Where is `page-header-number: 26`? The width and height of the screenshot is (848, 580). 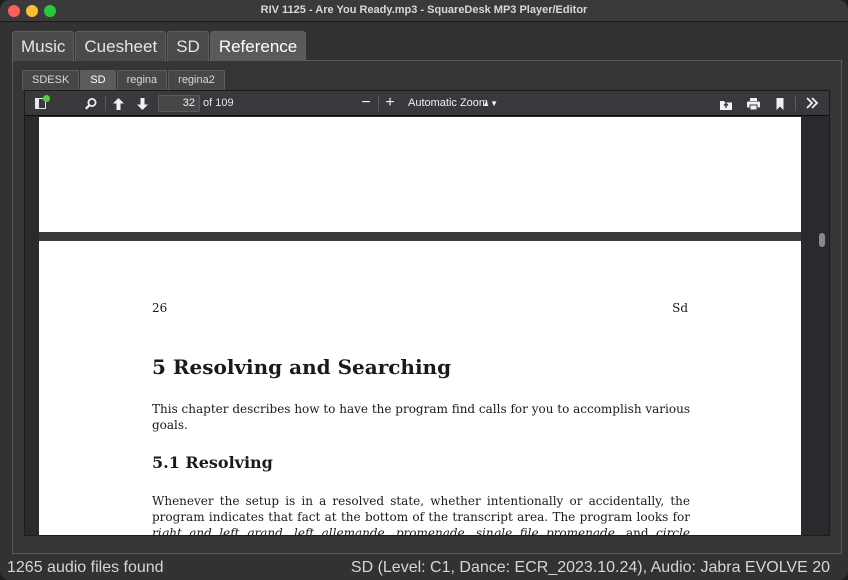 page-header-number: 26 is located at coordinates (160, 308).